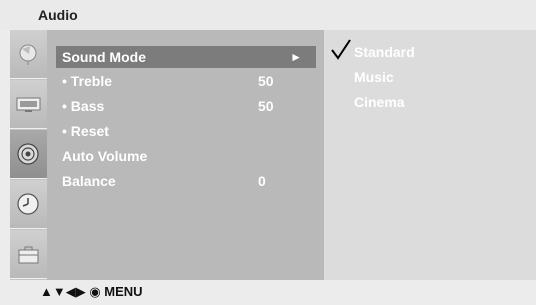  I want to click on menu-item-reset: • Reset, so click(186, 131).